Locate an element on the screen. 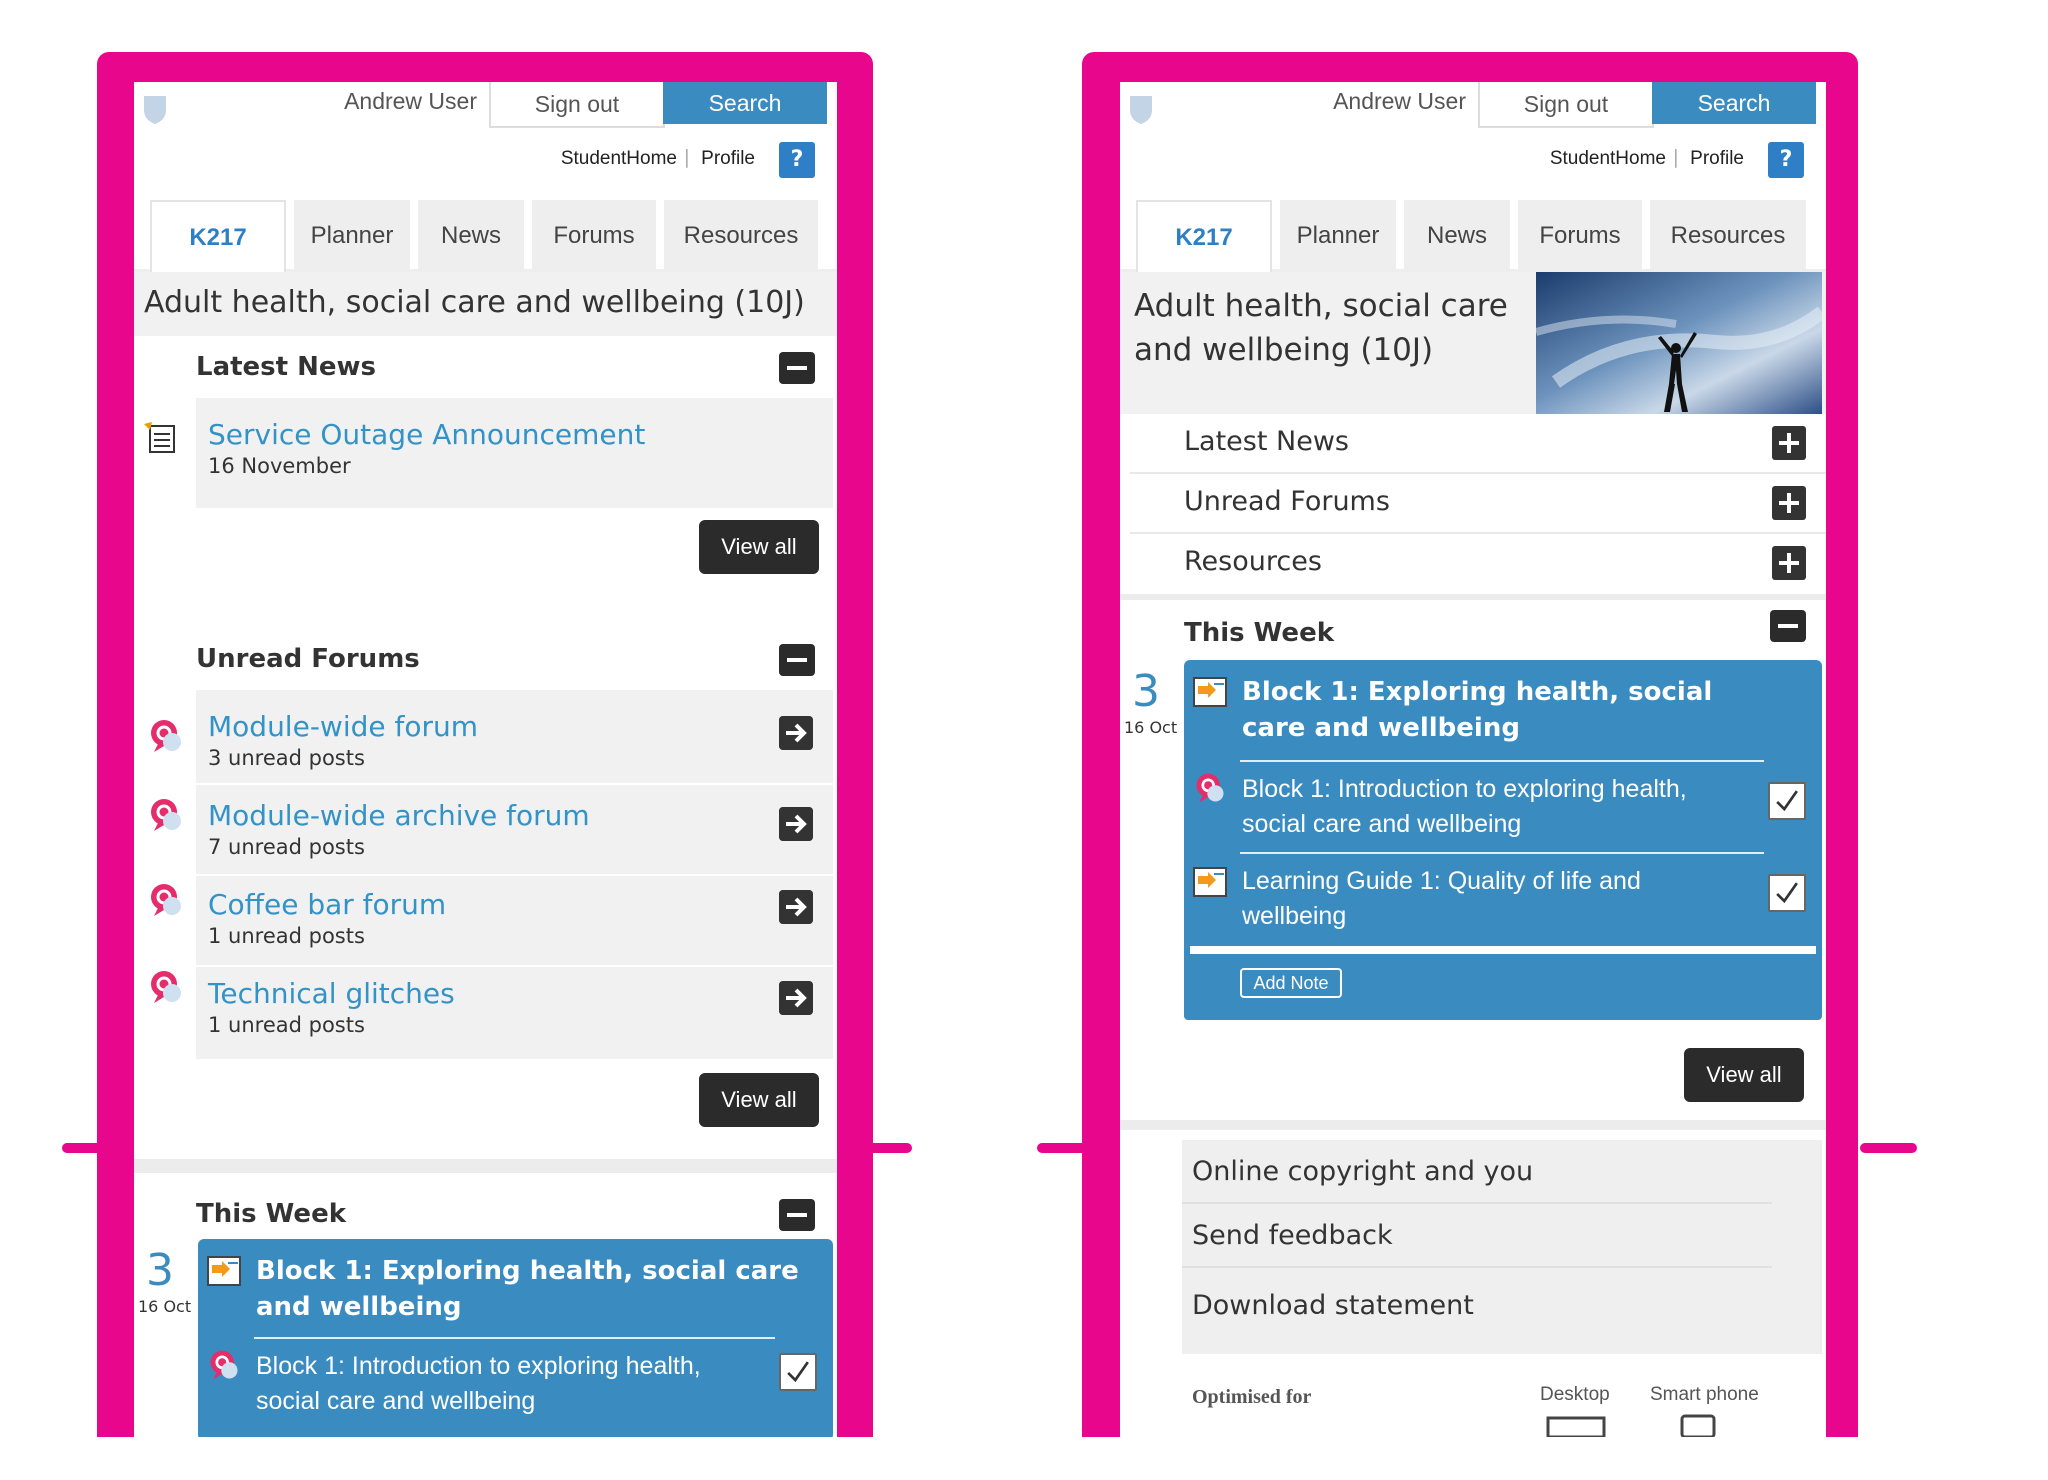 The height and width of the screenshot is (1480, 2048). this-week-header: This Week is located at coordinates (1473, 630).